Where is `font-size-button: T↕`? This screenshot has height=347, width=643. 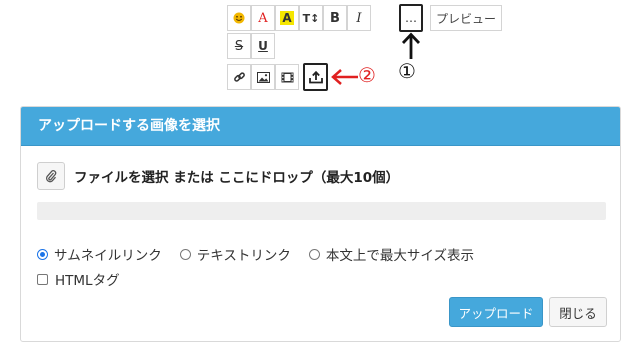 font-size-button: T↕ is located at coordinates (311, 18).